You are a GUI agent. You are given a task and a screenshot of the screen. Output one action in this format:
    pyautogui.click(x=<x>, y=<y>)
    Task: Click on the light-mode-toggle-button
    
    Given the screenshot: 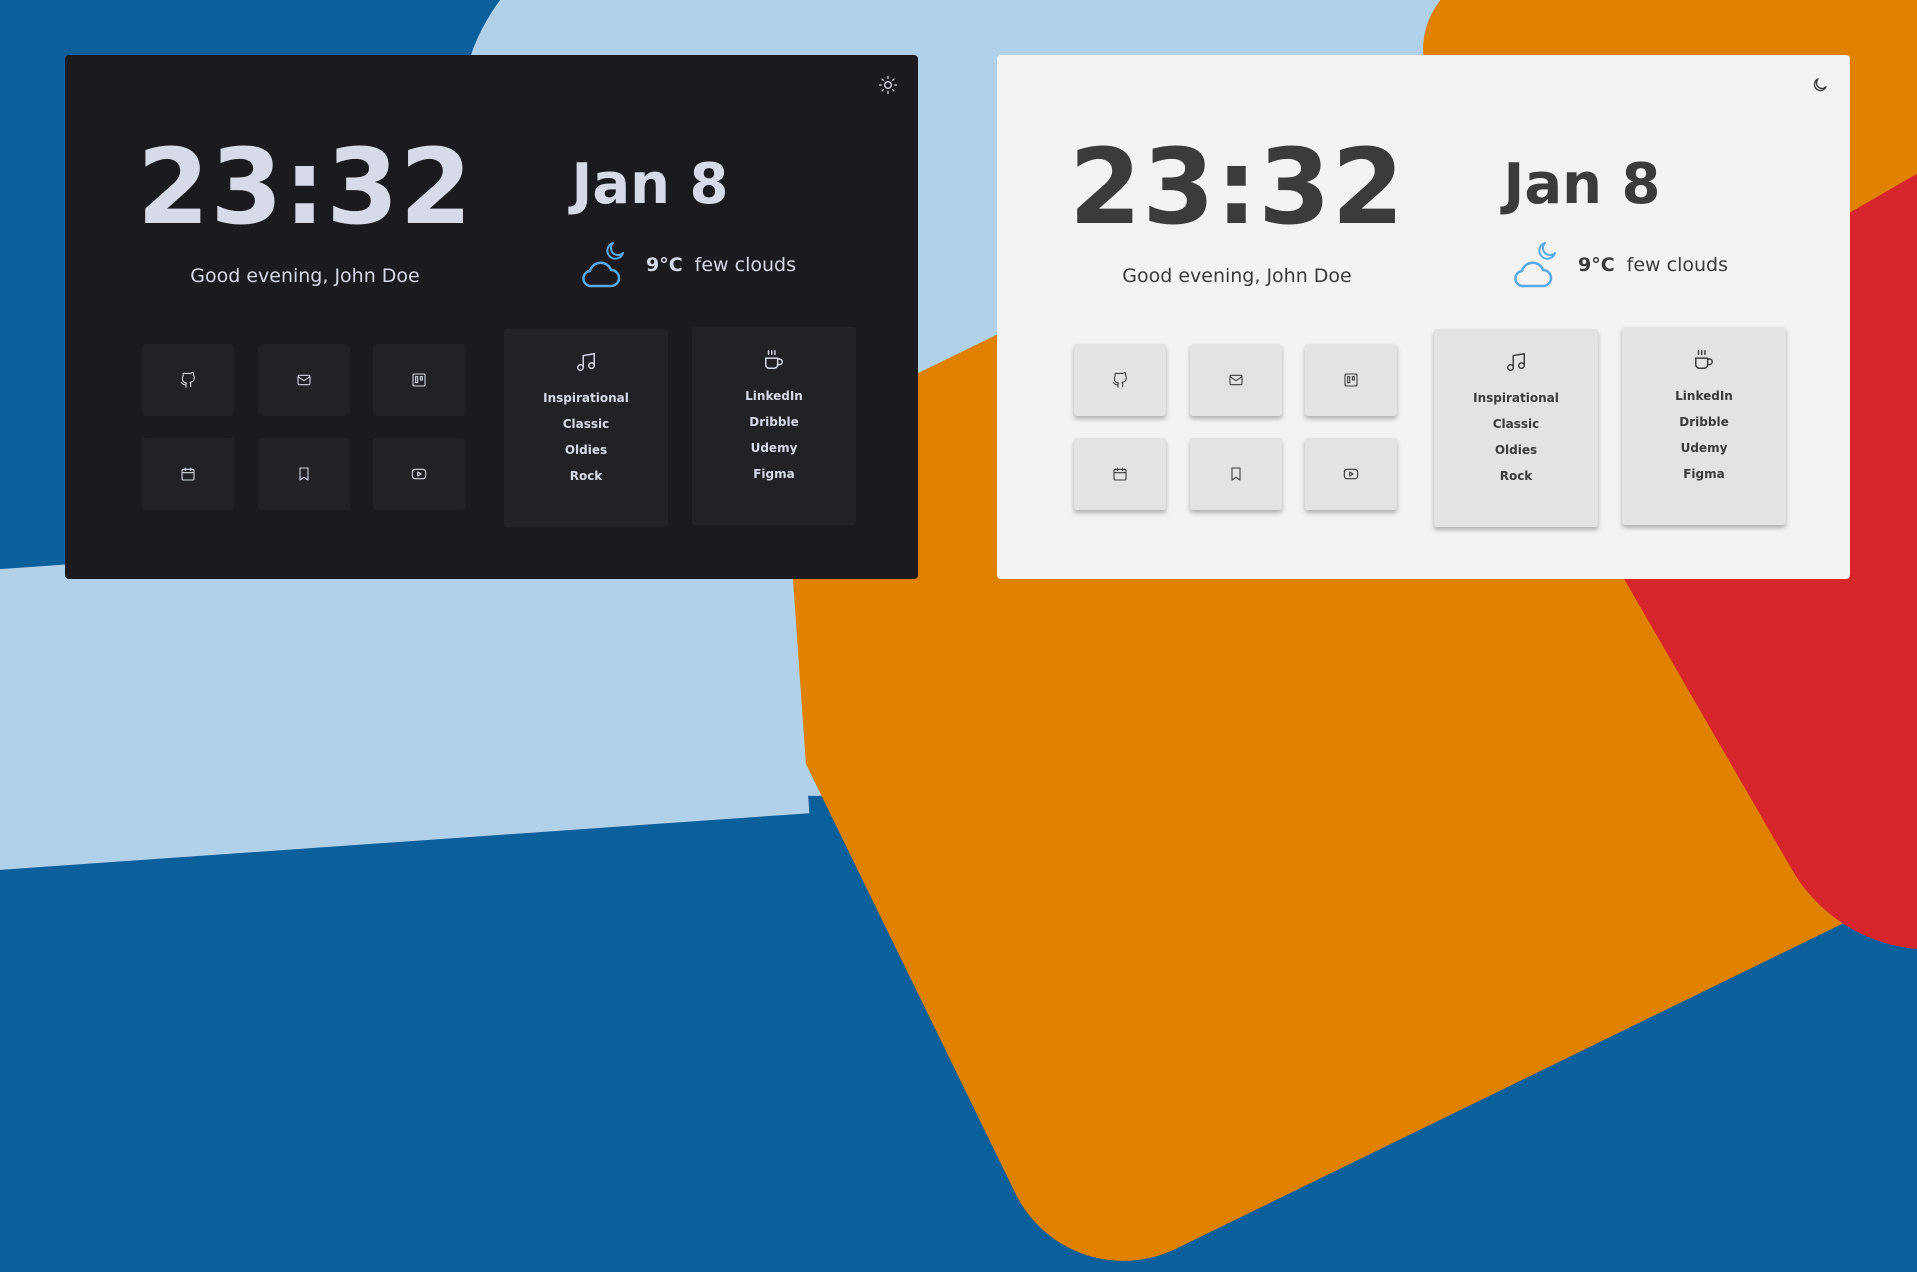 What is the action you would take?
    pyautogui.click(x=888, y=85)
    